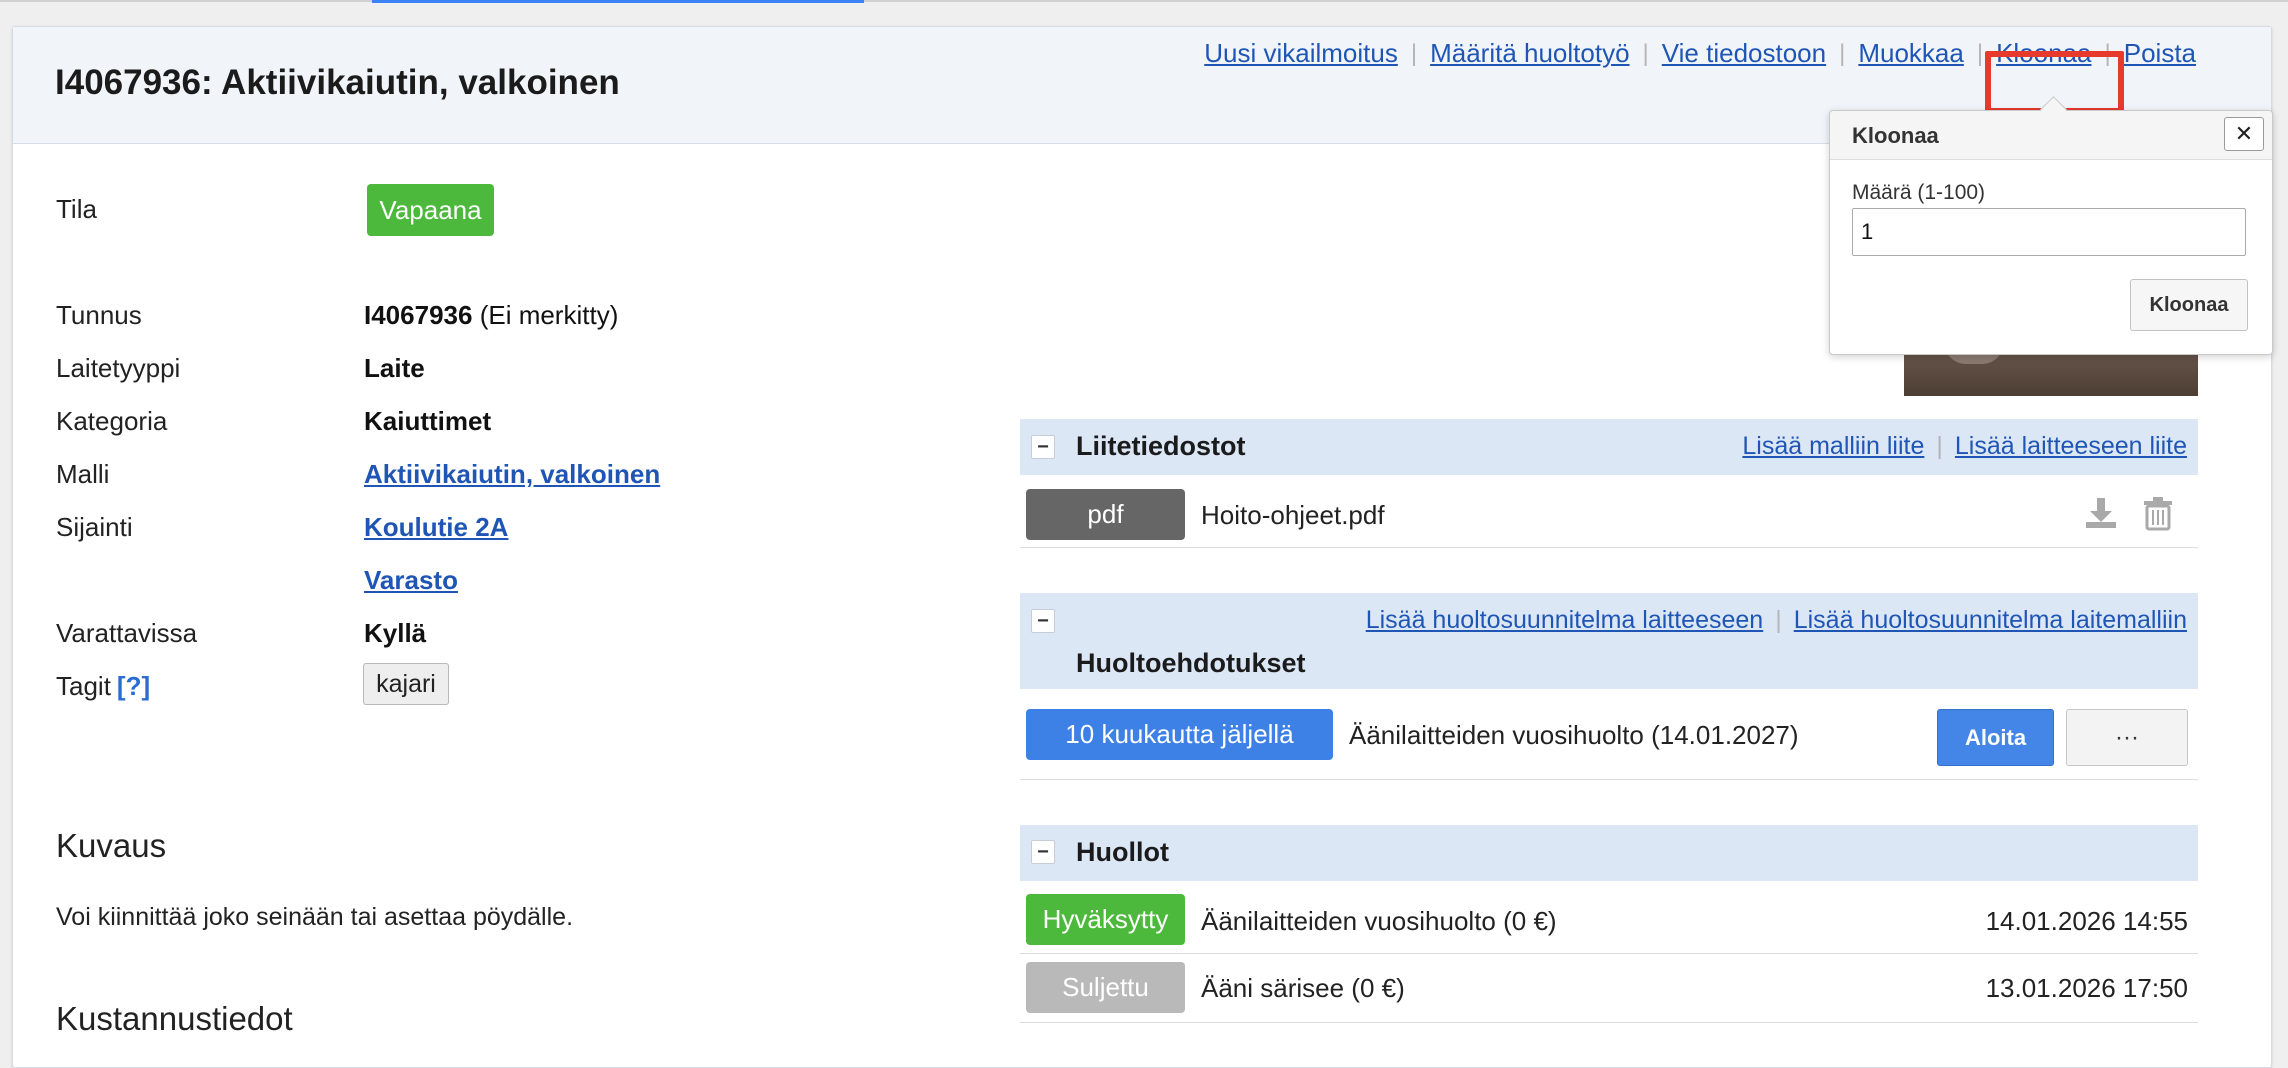 The height and width of the screenshot is (1068, 2288). Describe the element at coordinates (1293, 515) in the screenshot. I see `attachment-name: Hoito-ohjeet.pdf` at that location.